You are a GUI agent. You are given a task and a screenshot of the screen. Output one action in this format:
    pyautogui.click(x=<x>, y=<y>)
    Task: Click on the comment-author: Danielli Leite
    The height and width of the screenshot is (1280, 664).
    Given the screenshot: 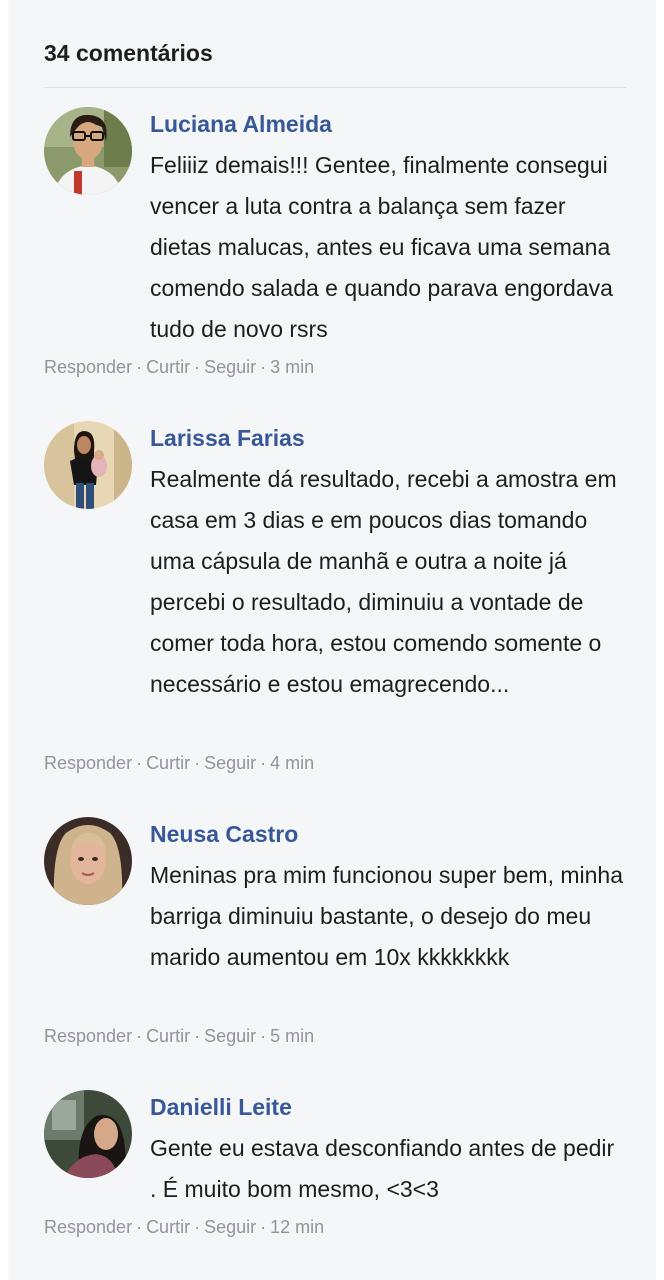 What is the action you would take?
    pyautogui.click(x=221, y=1107)
    